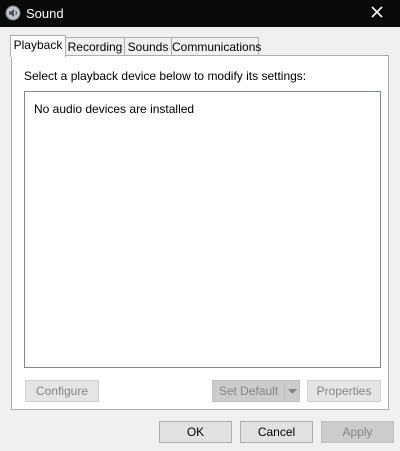  I want to click on chevron-down-icon, so click(292, 391).